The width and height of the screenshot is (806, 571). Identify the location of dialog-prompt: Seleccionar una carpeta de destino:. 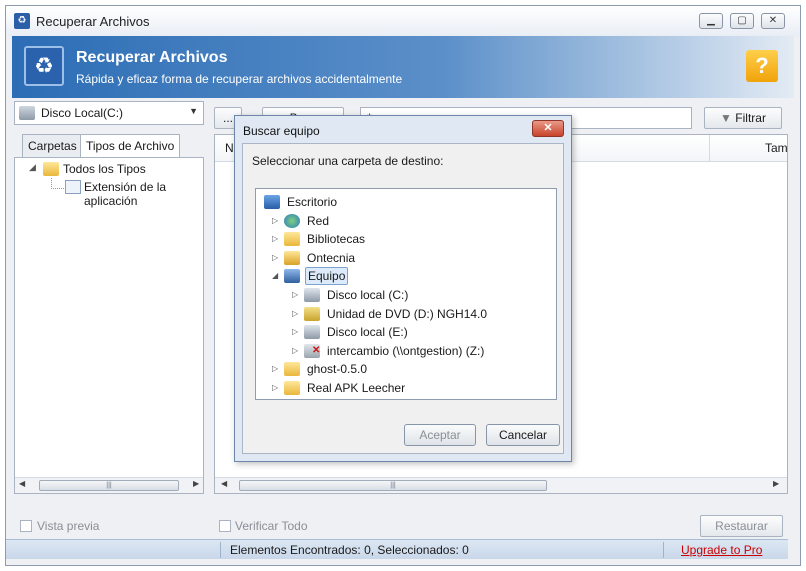
(348, 161).